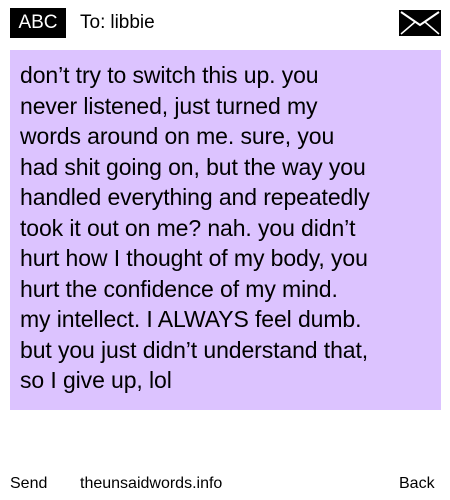 The width and height of the screenshot is (450, 500). I want to click on to-label: To:, so click(93, 22).